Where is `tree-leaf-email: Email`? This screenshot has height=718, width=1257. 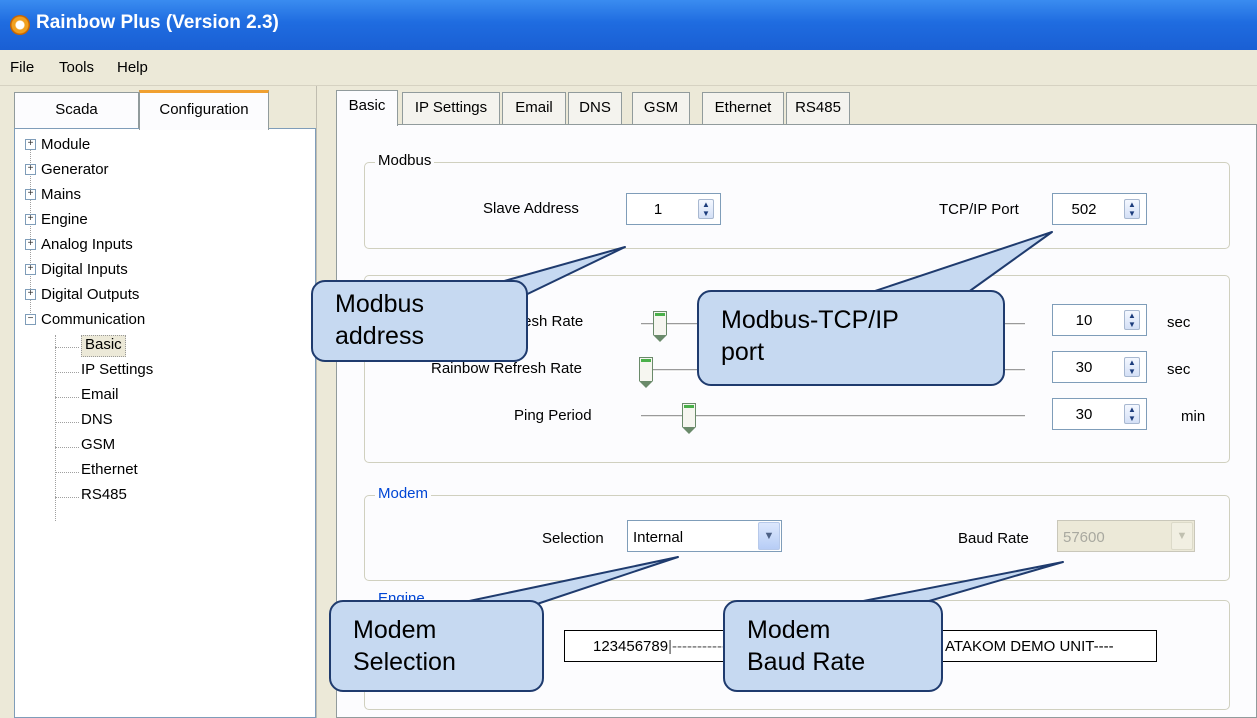 tree-leaf-email: Email is located at coordinates (100, 397).